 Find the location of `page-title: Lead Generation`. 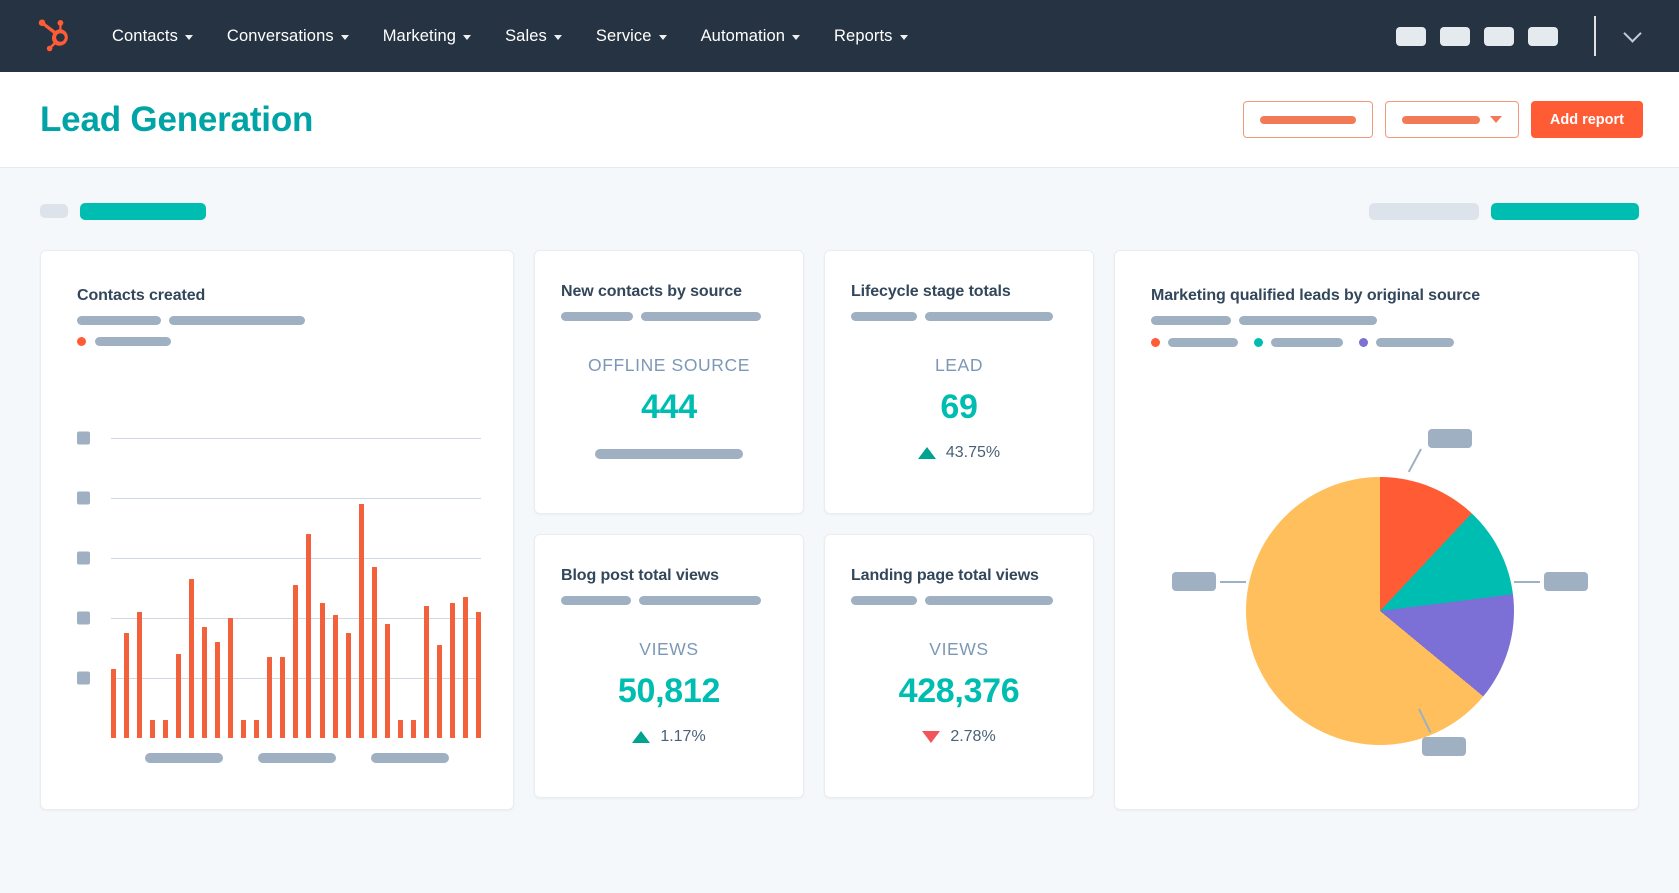

page-title: Lead Generation is located at coordinates (177, 119).